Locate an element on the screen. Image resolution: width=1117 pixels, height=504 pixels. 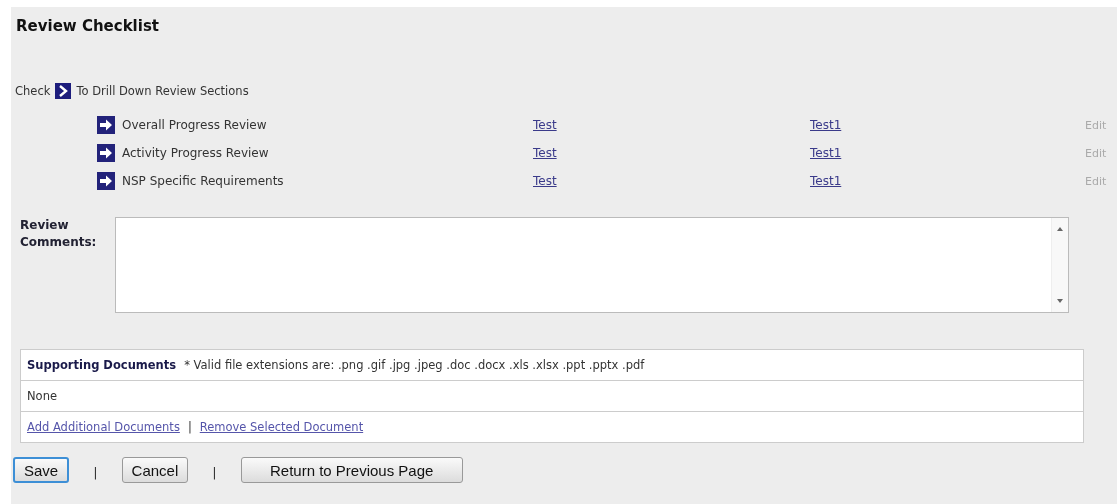
section-name: Activity Progress Review is located at coordinates (195, 153).